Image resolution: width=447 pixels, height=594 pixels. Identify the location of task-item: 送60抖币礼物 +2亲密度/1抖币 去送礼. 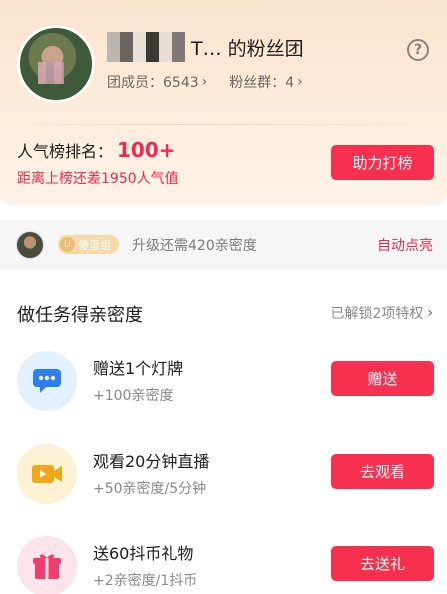
(223, 562).